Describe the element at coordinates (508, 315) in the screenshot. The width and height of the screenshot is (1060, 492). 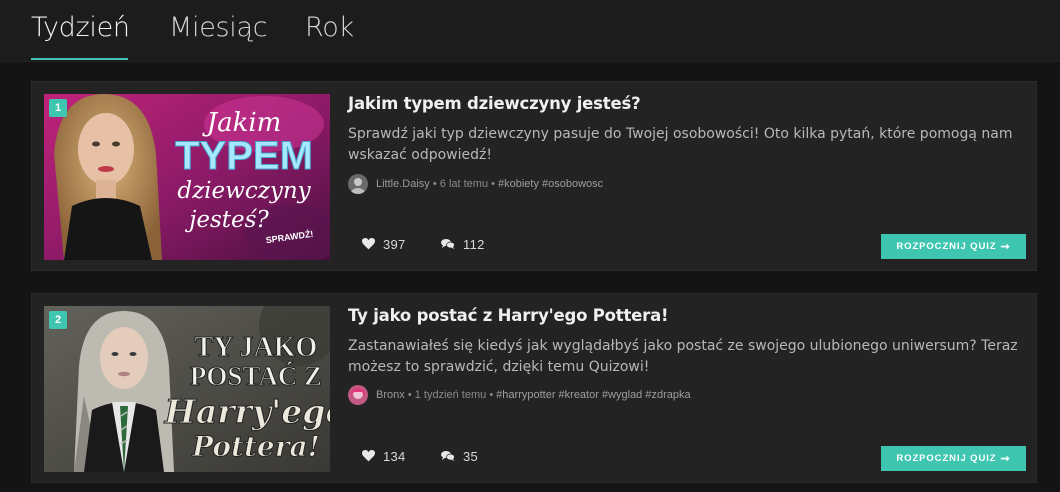
I see `quiz-title: Ty jako postać z Harry'ego Pottera!` at that location.